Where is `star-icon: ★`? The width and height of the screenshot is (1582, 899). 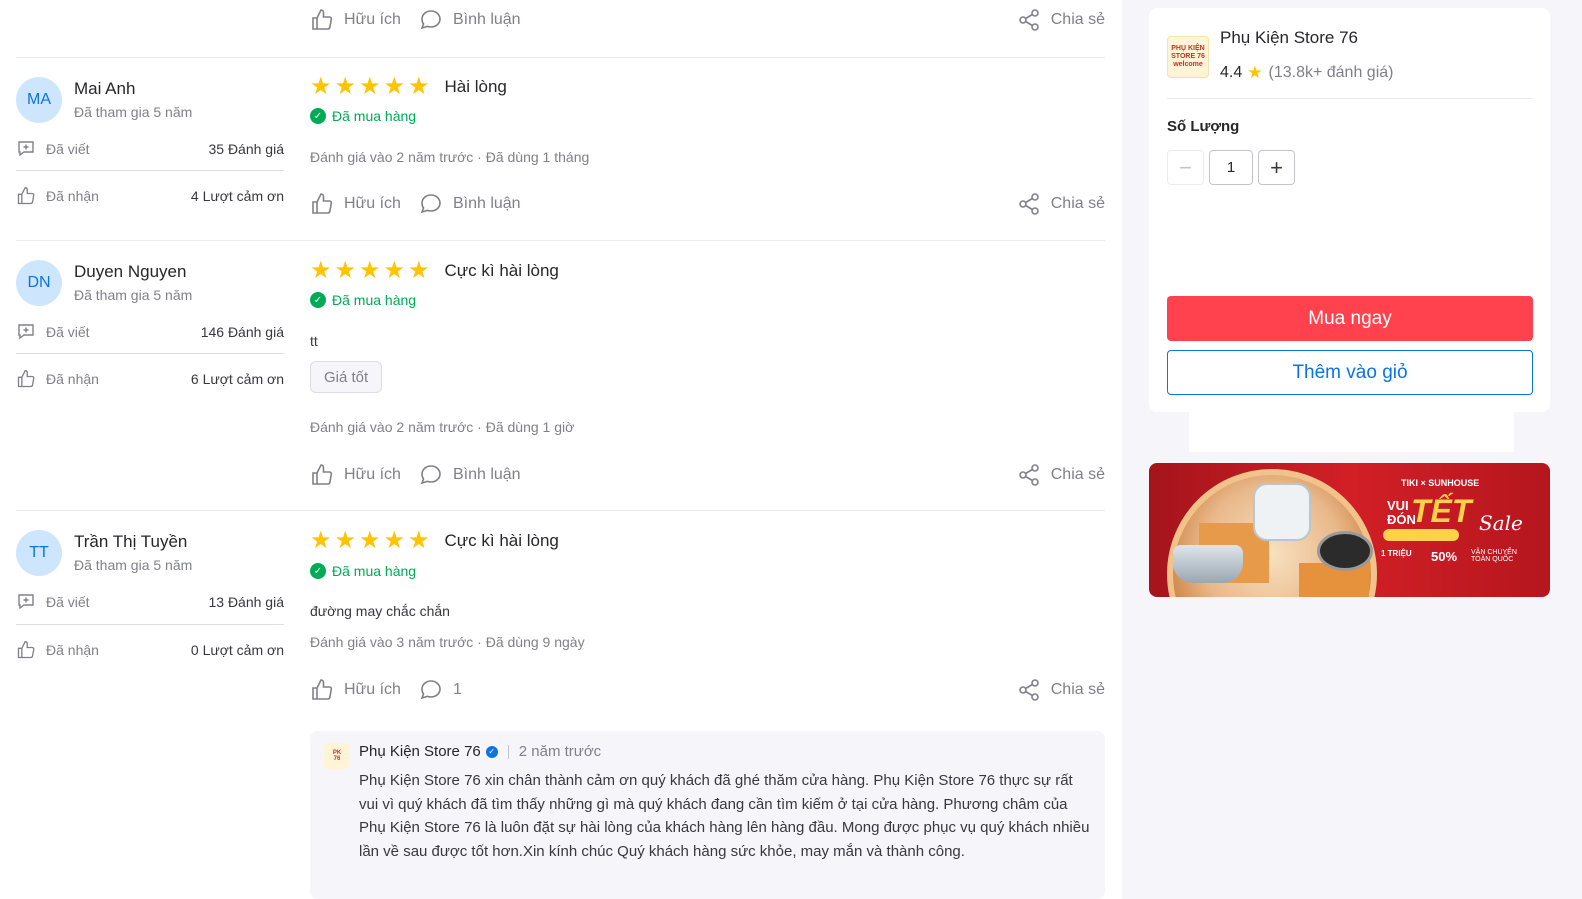
star-icon: ★ is located at coordinates (1255, 72).